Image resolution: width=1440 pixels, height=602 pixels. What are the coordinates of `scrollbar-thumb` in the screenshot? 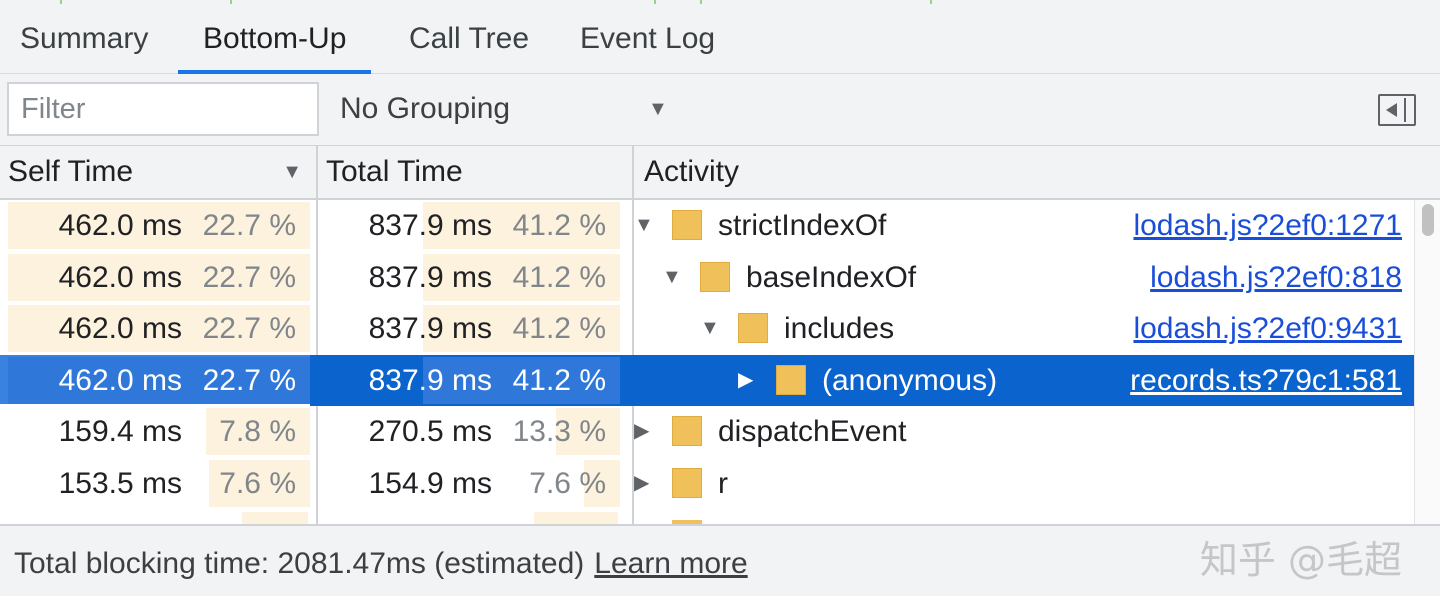 It's located at (1428, 220).